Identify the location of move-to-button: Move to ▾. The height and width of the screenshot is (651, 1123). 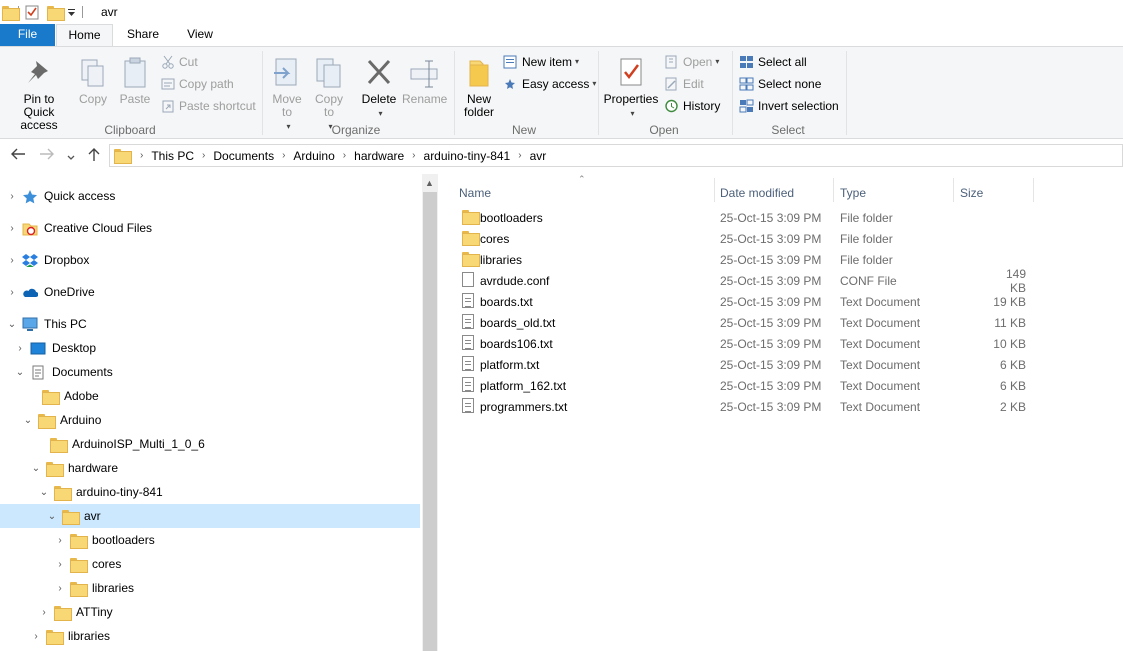
(287, 95).